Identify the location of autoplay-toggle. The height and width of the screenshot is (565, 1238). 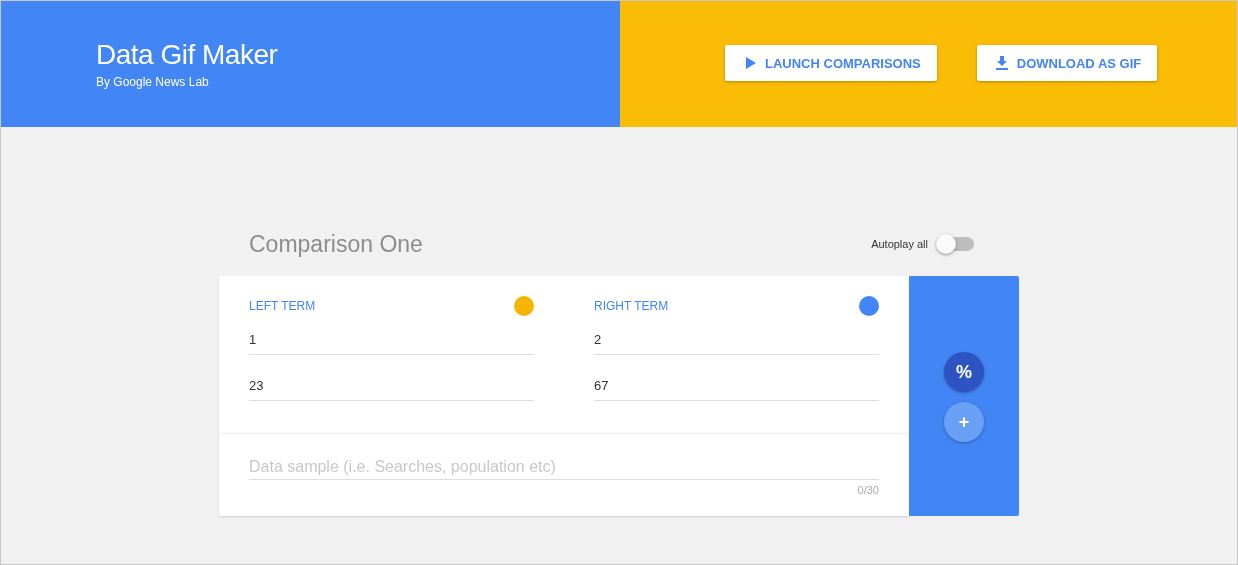
(956, 244).